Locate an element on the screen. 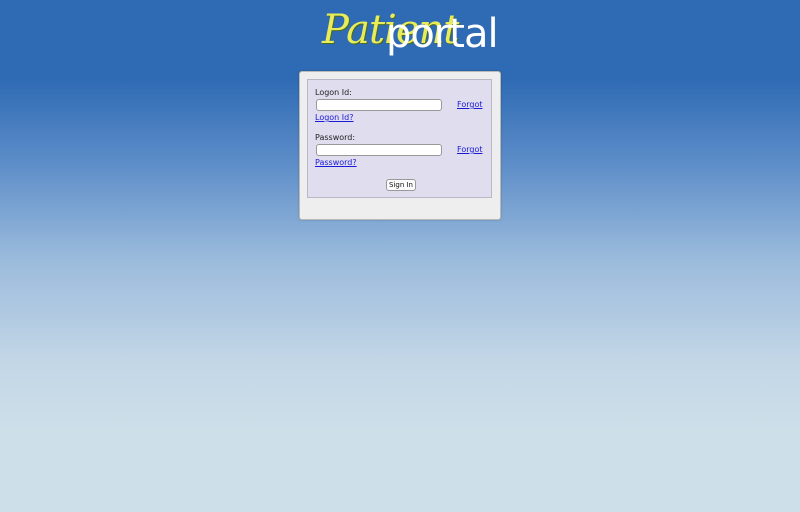 This screenshot has width=800, height=512. patient-portal-logo: Patient portal is located at coordinates (408, 34).